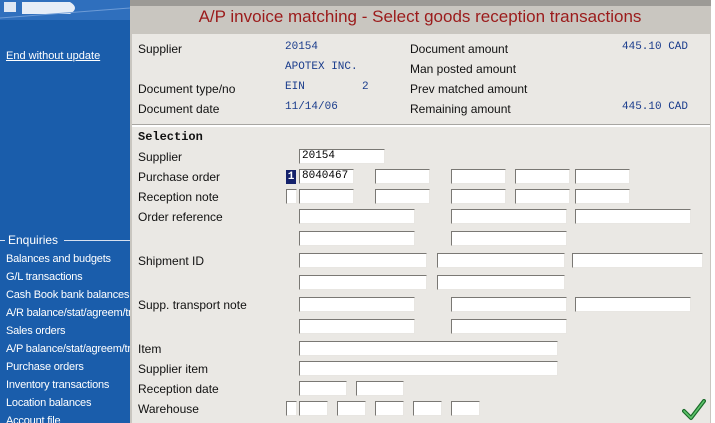 This screenshot has height=423, width=715. Describe the element at coordinates (65, 240) in the screenshot. I see `enquiries-header: Enquiries` at that location.